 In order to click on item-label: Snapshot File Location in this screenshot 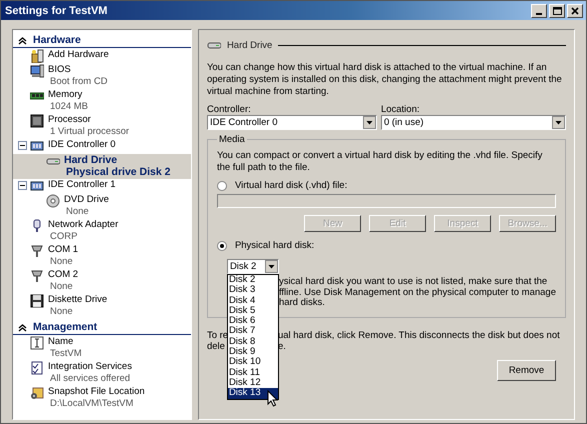, I will do `click(96, 392)`.